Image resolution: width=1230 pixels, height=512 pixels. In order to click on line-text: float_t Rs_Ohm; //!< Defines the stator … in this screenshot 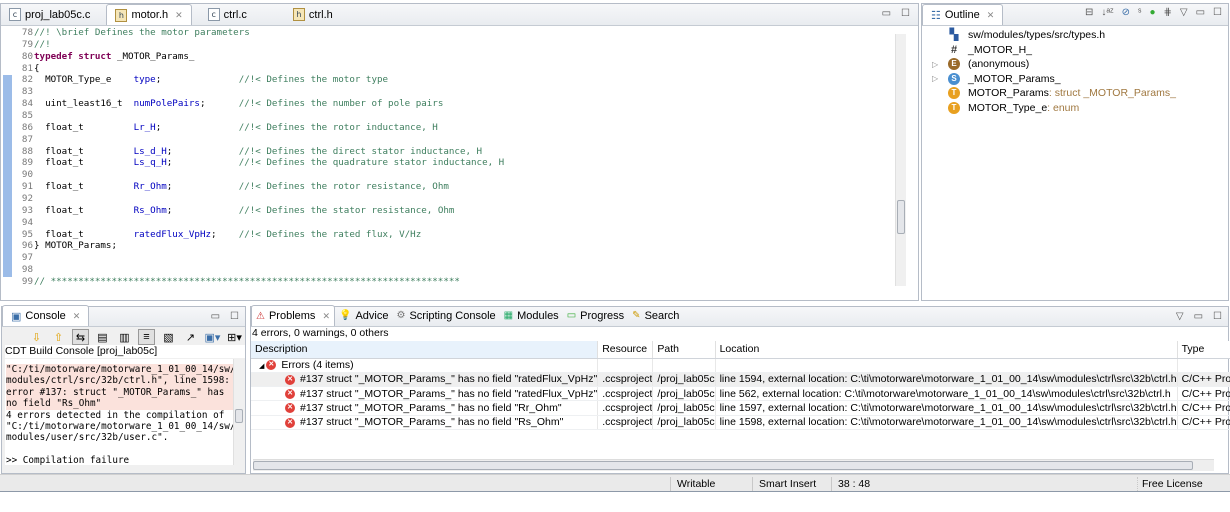, I will do `click(244, 211)`.